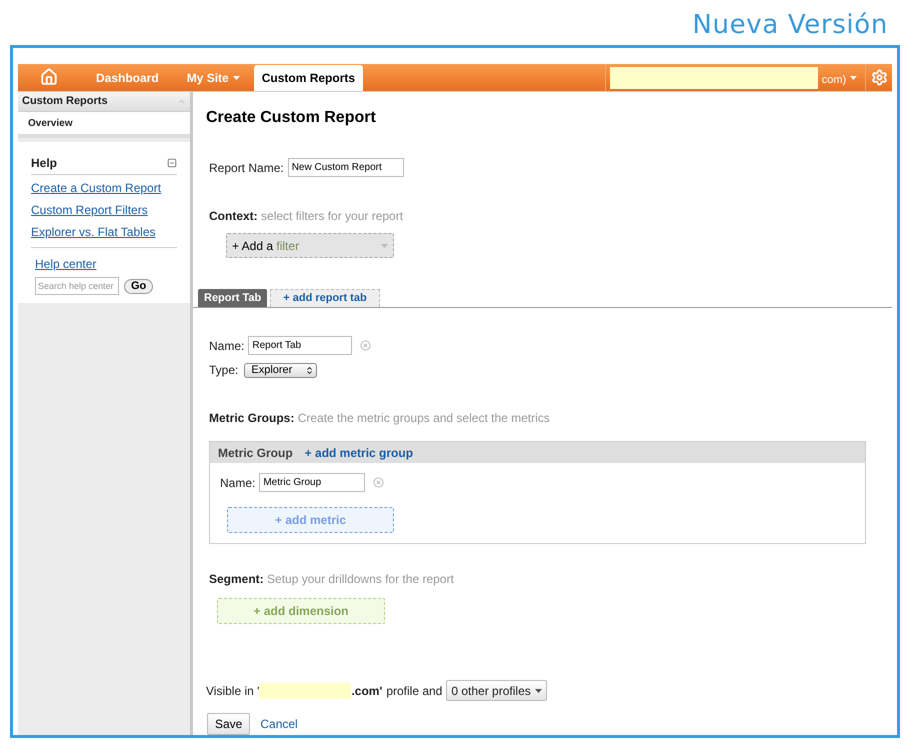  What do you see at coordinates (834, 80) in the screenshot?
I see `account-name: com)` at bounding box center [834, 80].